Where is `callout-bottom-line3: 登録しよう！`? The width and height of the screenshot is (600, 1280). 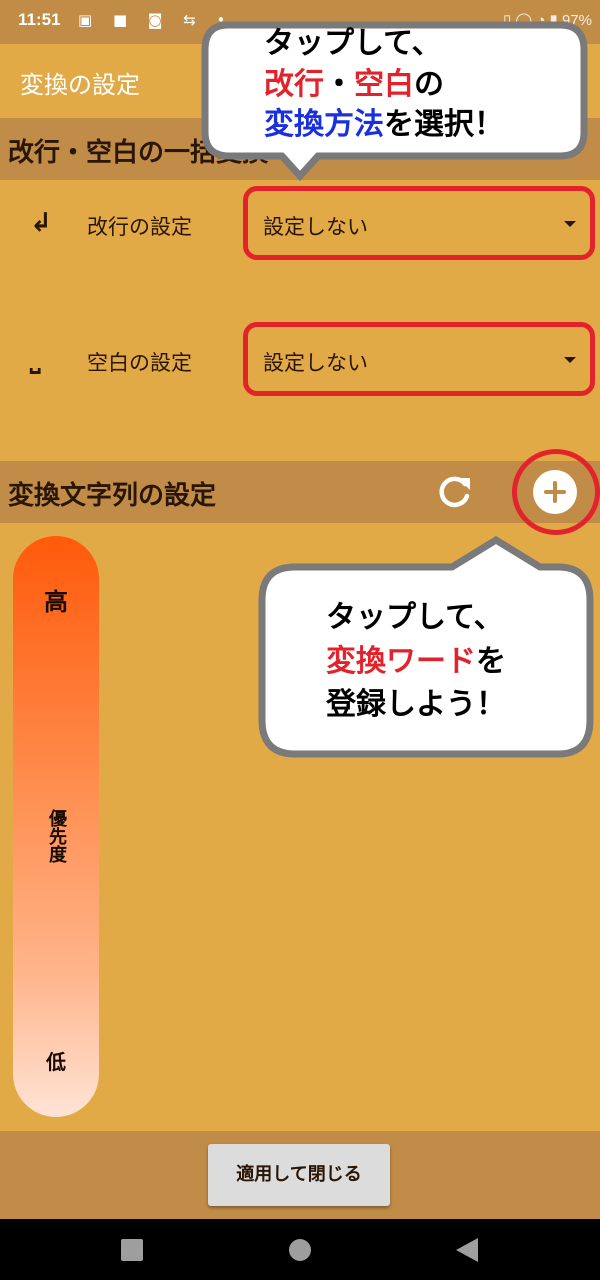
callout-bottom-line3: 登録しよう！ is located at coordinates (416, 704).